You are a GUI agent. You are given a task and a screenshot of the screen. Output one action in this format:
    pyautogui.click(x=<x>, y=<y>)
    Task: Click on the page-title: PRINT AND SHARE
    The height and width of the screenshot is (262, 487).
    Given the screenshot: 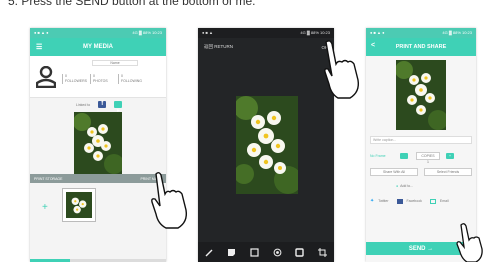 What is the action you would take?
    pyautogui.click(x=421, y=47)
    